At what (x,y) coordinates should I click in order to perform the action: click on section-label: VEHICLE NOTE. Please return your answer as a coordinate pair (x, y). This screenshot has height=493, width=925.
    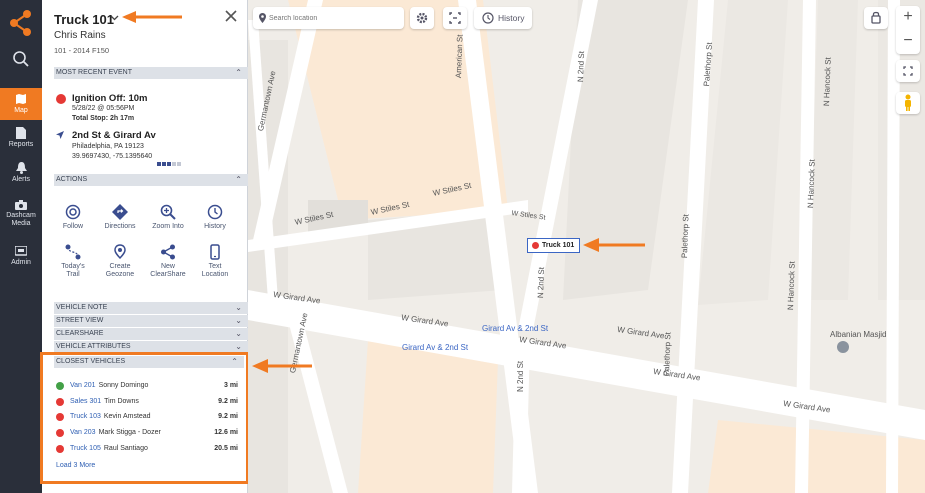
    Looking at the image, I should click on (82, 307).